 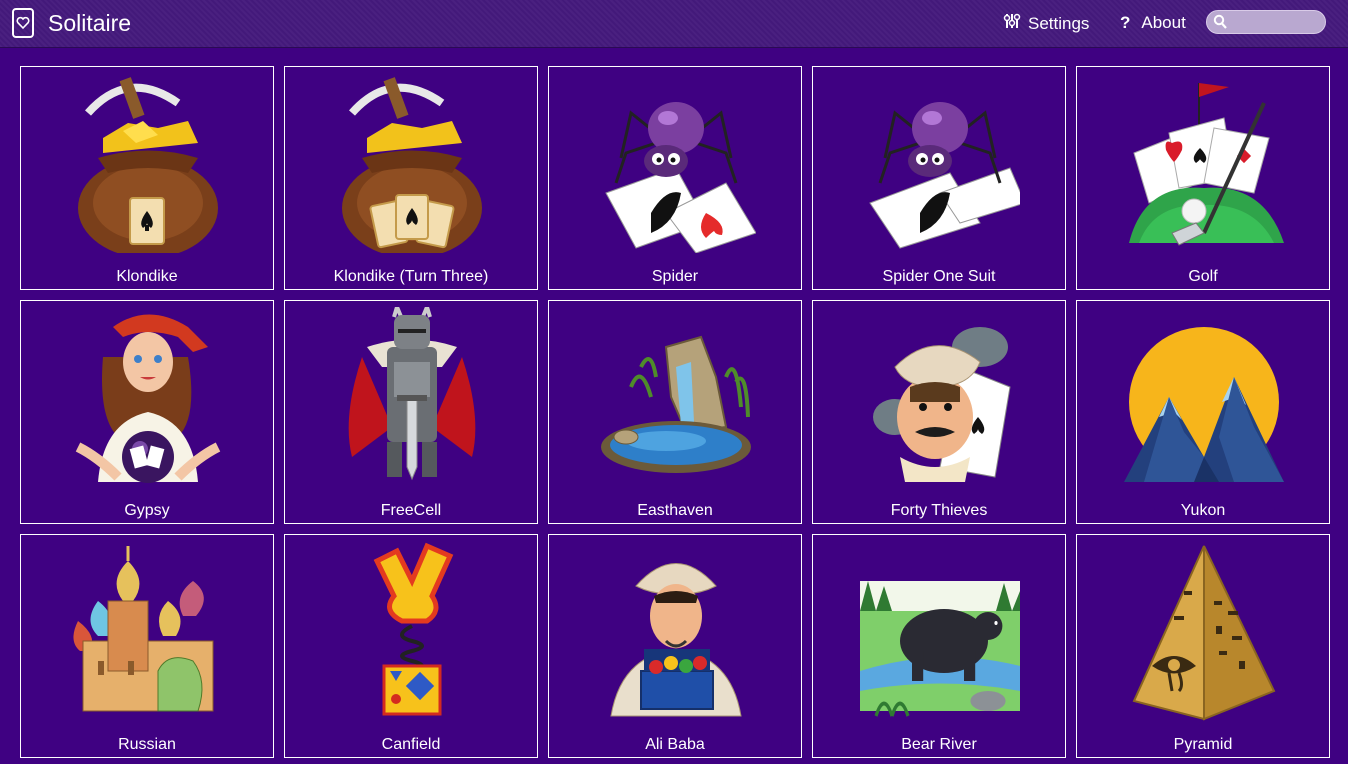 I want to click on about-label: About, so click(x=1163, y=22).